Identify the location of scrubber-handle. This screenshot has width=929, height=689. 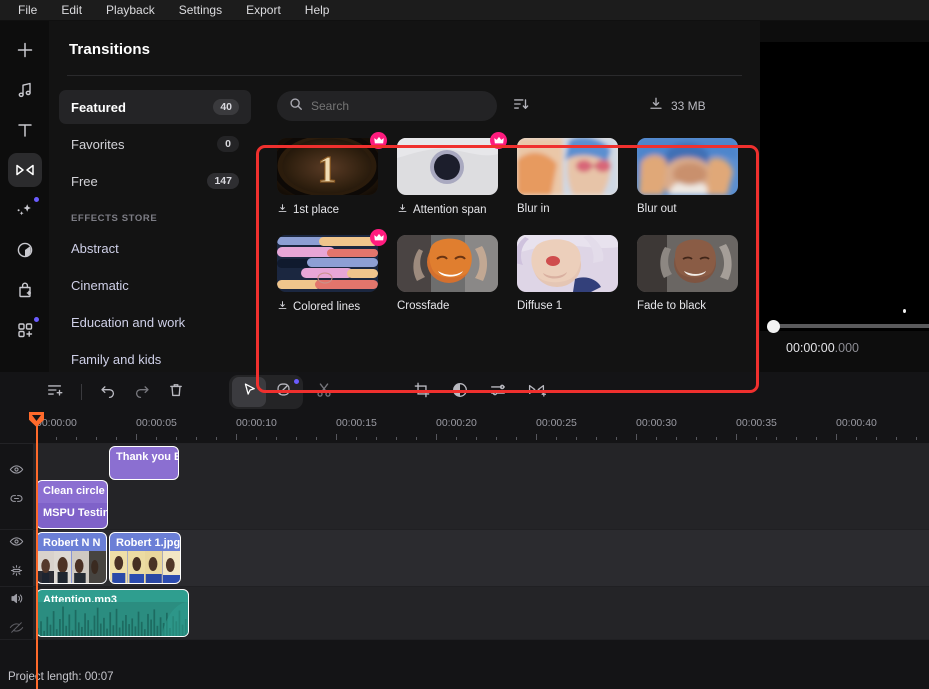
(773, 326).